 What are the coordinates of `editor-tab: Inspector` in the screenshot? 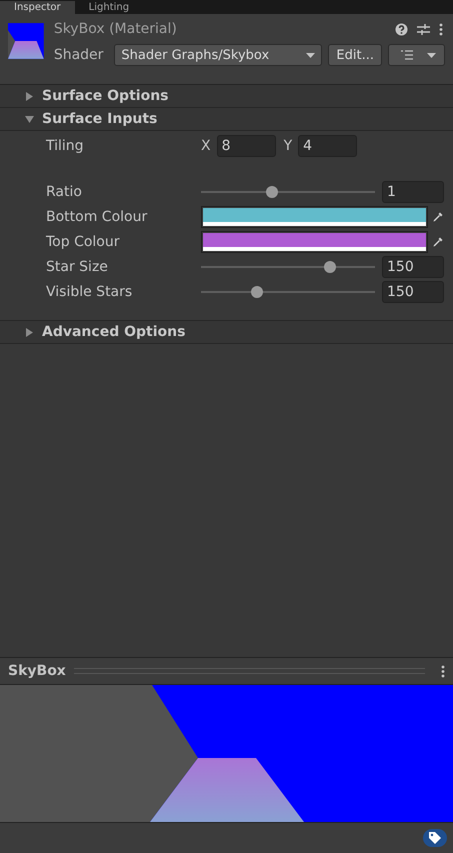 It's located at (37, 7).